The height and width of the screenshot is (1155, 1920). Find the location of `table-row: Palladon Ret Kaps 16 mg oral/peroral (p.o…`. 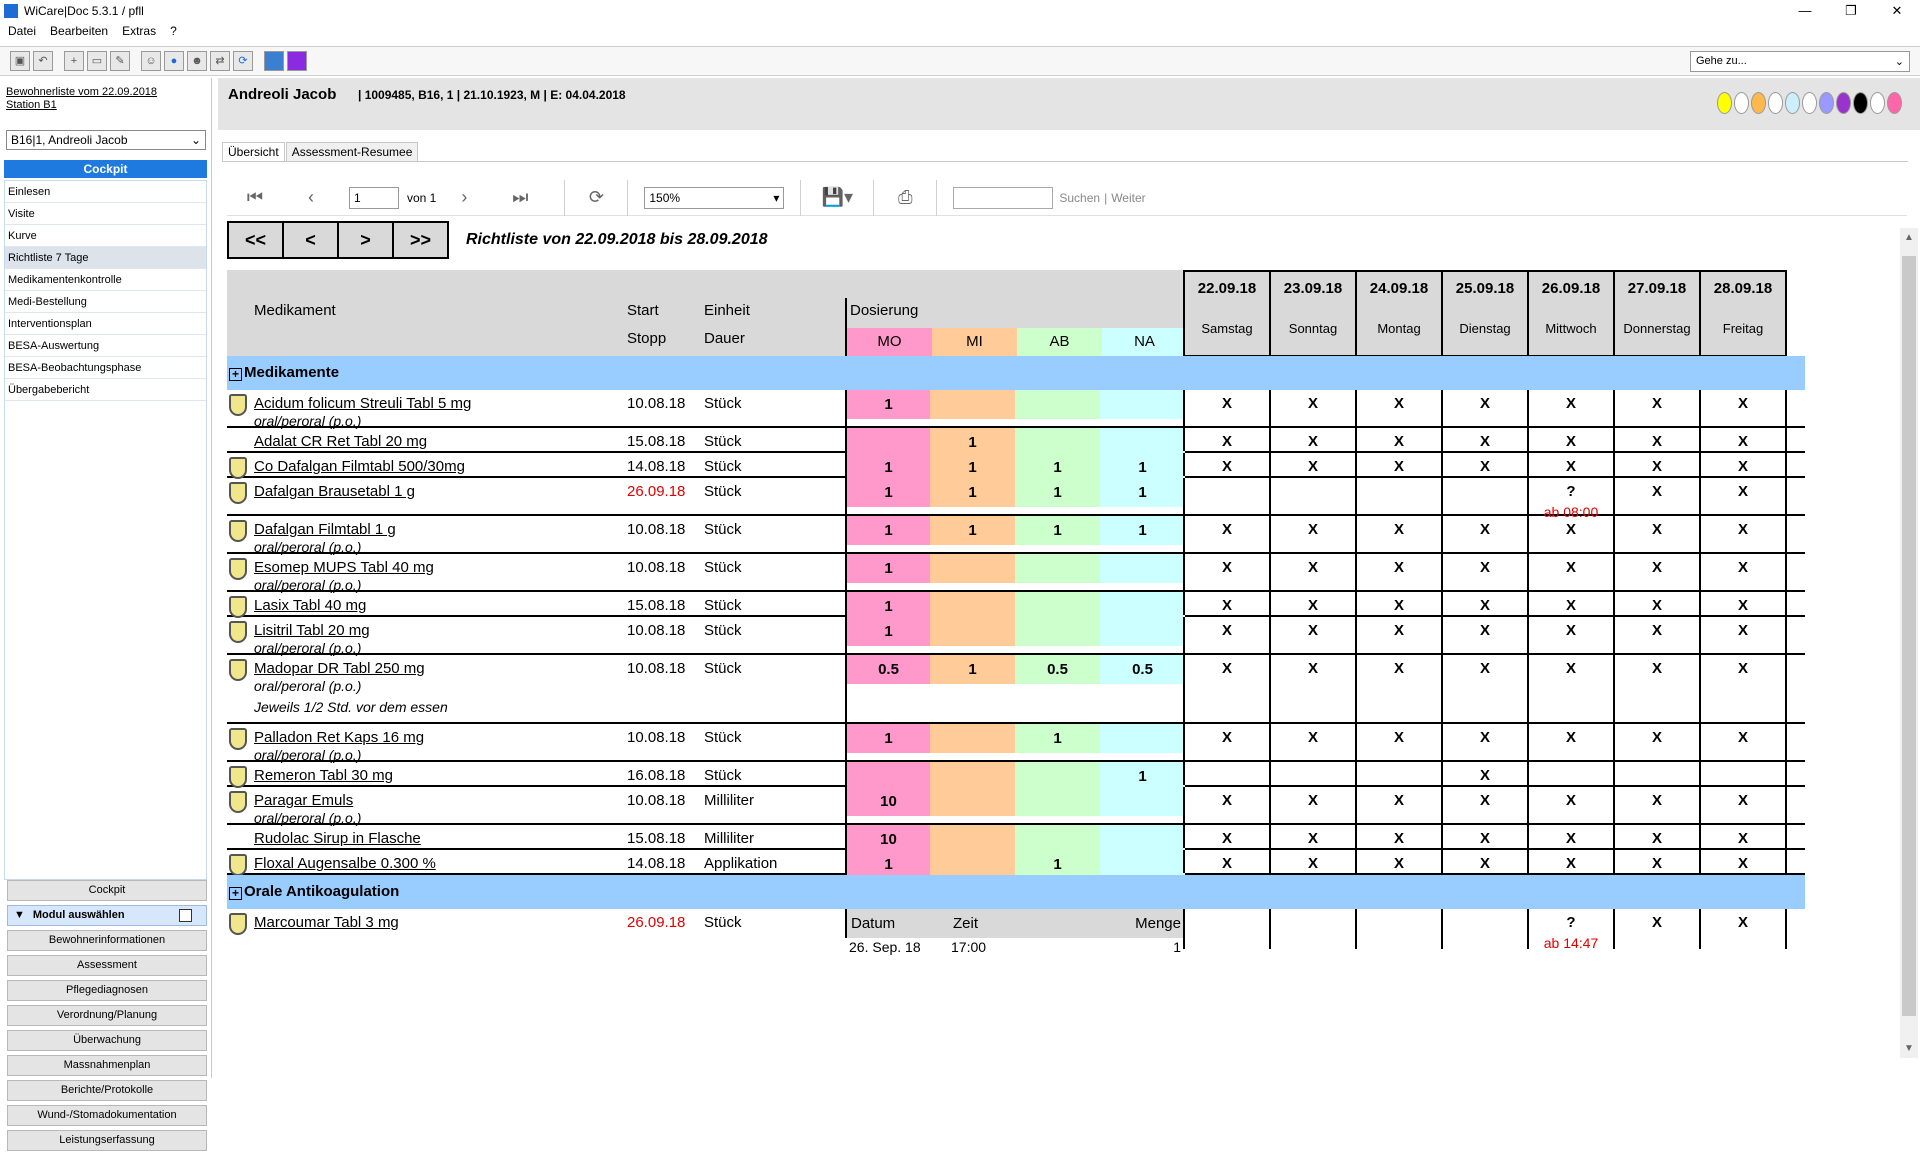

table-row: Palladon Ret Kaps 16 mg oral/peroral (p.o… is located at coordinates (1016, 743).